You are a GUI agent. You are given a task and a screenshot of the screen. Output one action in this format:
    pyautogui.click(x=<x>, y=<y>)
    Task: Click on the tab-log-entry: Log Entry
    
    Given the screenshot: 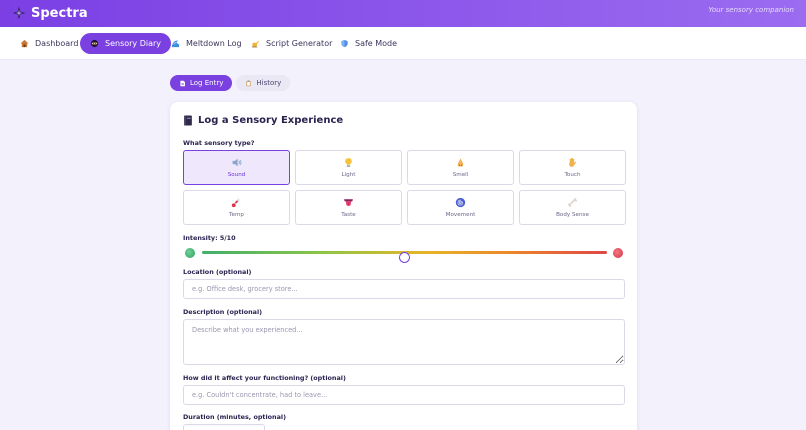 What is the action you would take?
    pyautogui.click(x=201, y=83)
    